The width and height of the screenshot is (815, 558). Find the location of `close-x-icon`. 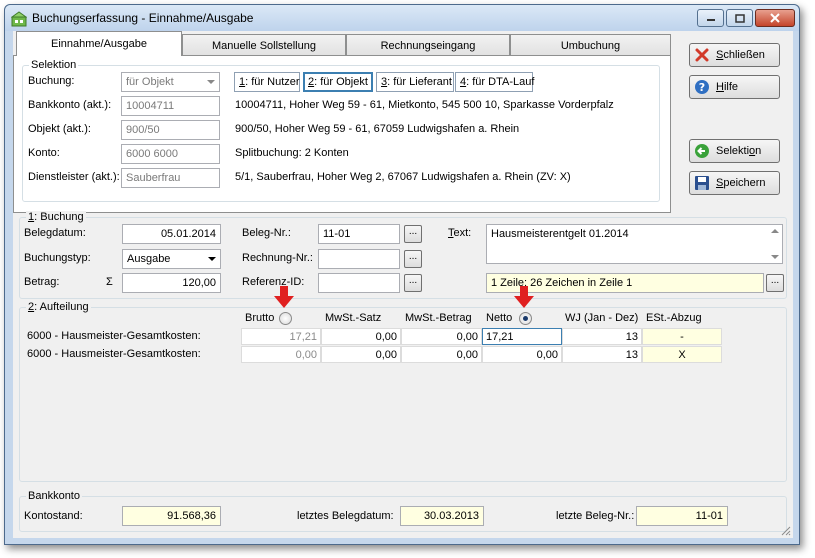

close-x-icon is located at coordinates (702, 55).